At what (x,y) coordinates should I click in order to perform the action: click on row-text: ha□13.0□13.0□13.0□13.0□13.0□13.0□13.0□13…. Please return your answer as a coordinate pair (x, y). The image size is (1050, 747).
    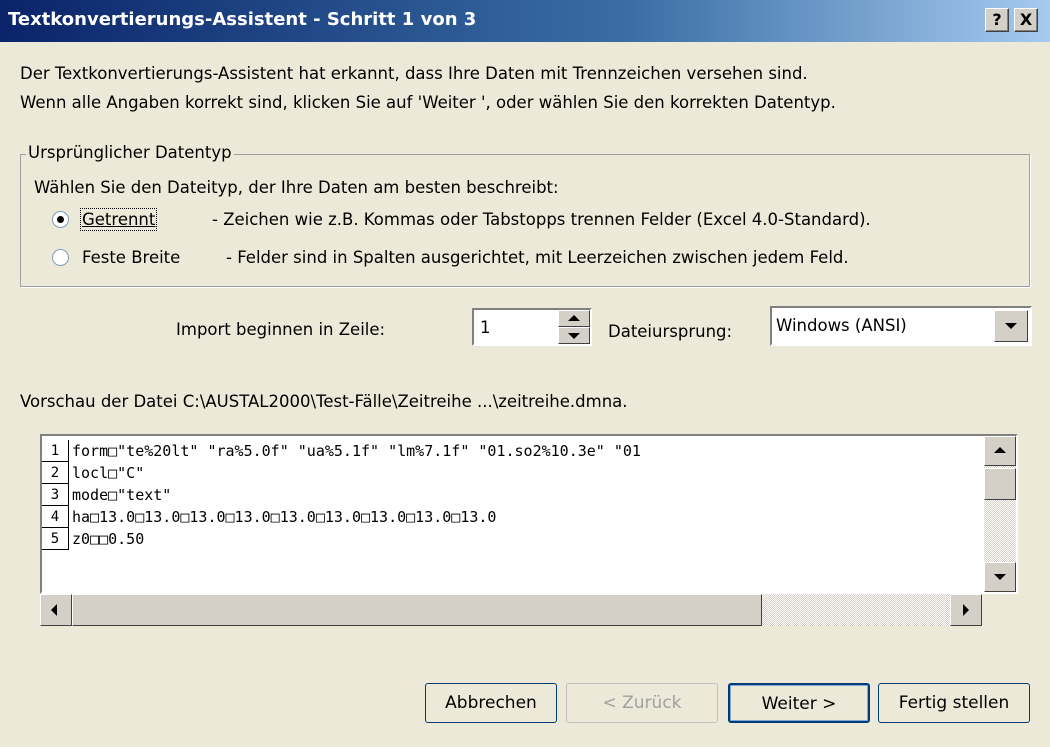
    Looking at the image, I should click on (284, 517).